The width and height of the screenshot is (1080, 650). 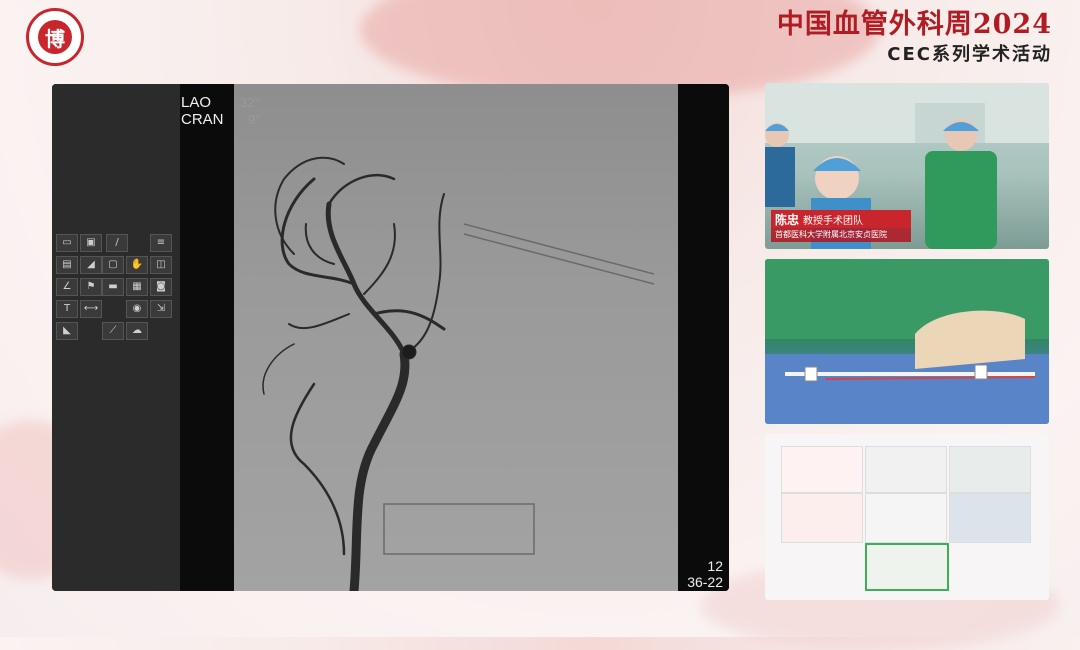 I want to click on hospital-name: 首都医科大学附属北京安贞医院, so click(x=841, y=235).